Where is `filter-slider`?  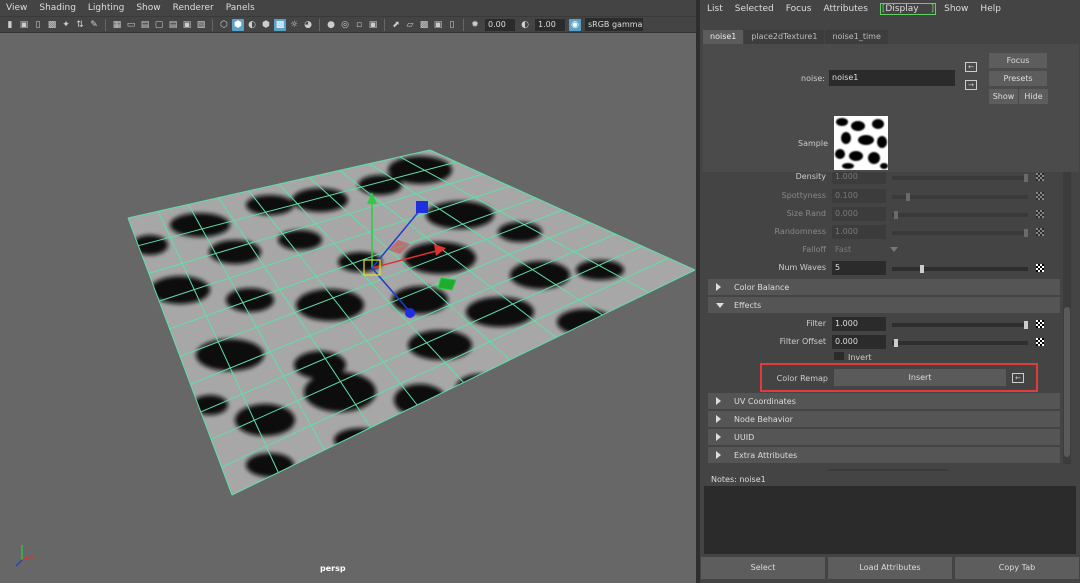 filter-slider is located at coordinates (960, 325).